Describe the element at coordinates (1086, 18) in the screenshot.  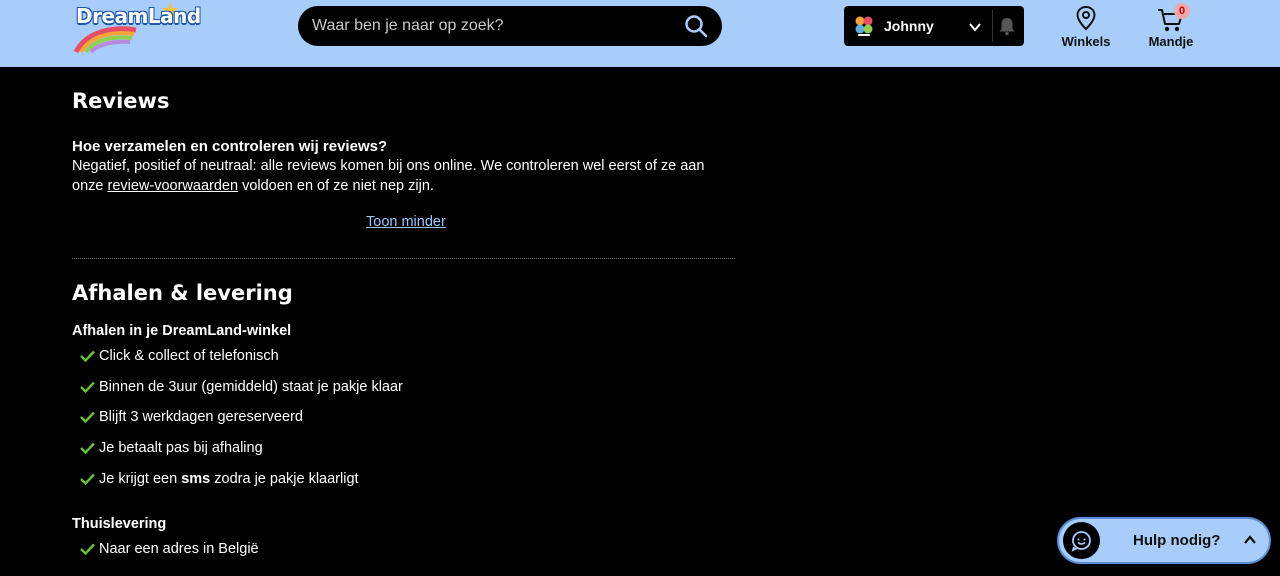
I see `location-pin-icon` at that location.